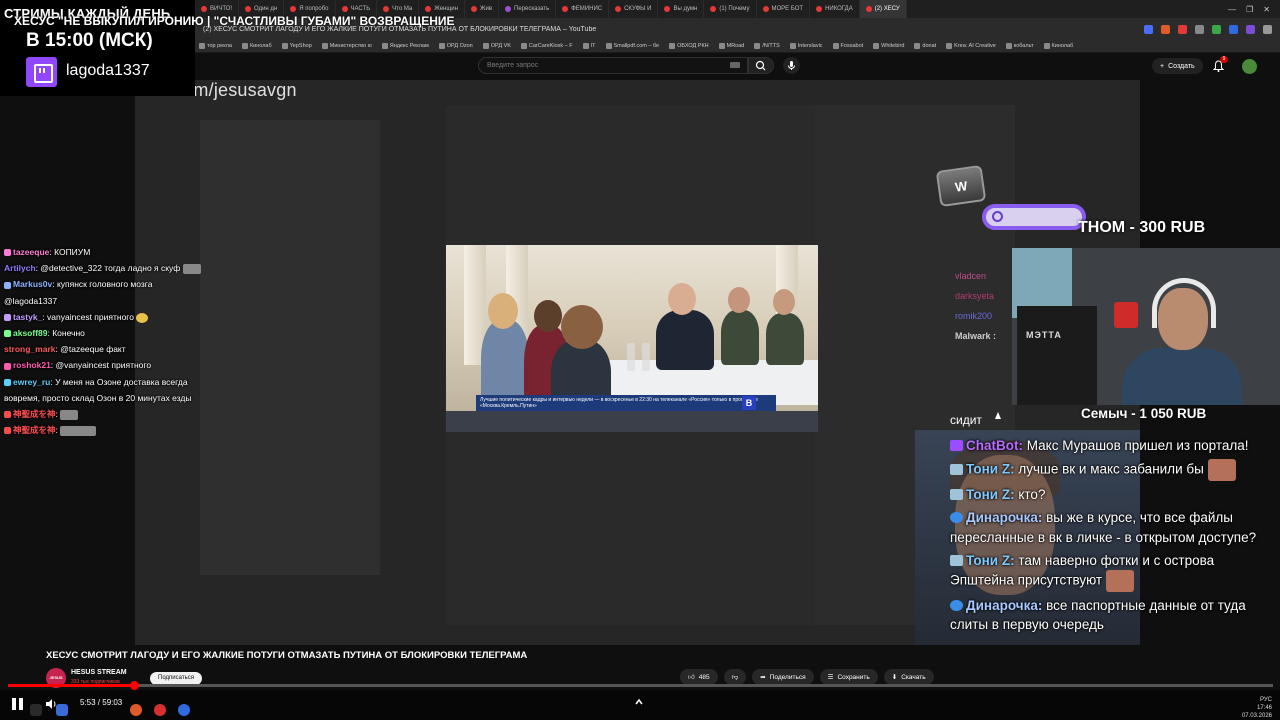 This screenshot has height=720, width=1280. Describe the element at coordinates (1266, 9) in the screenshot. I see `close-icon: ✕` at that location.